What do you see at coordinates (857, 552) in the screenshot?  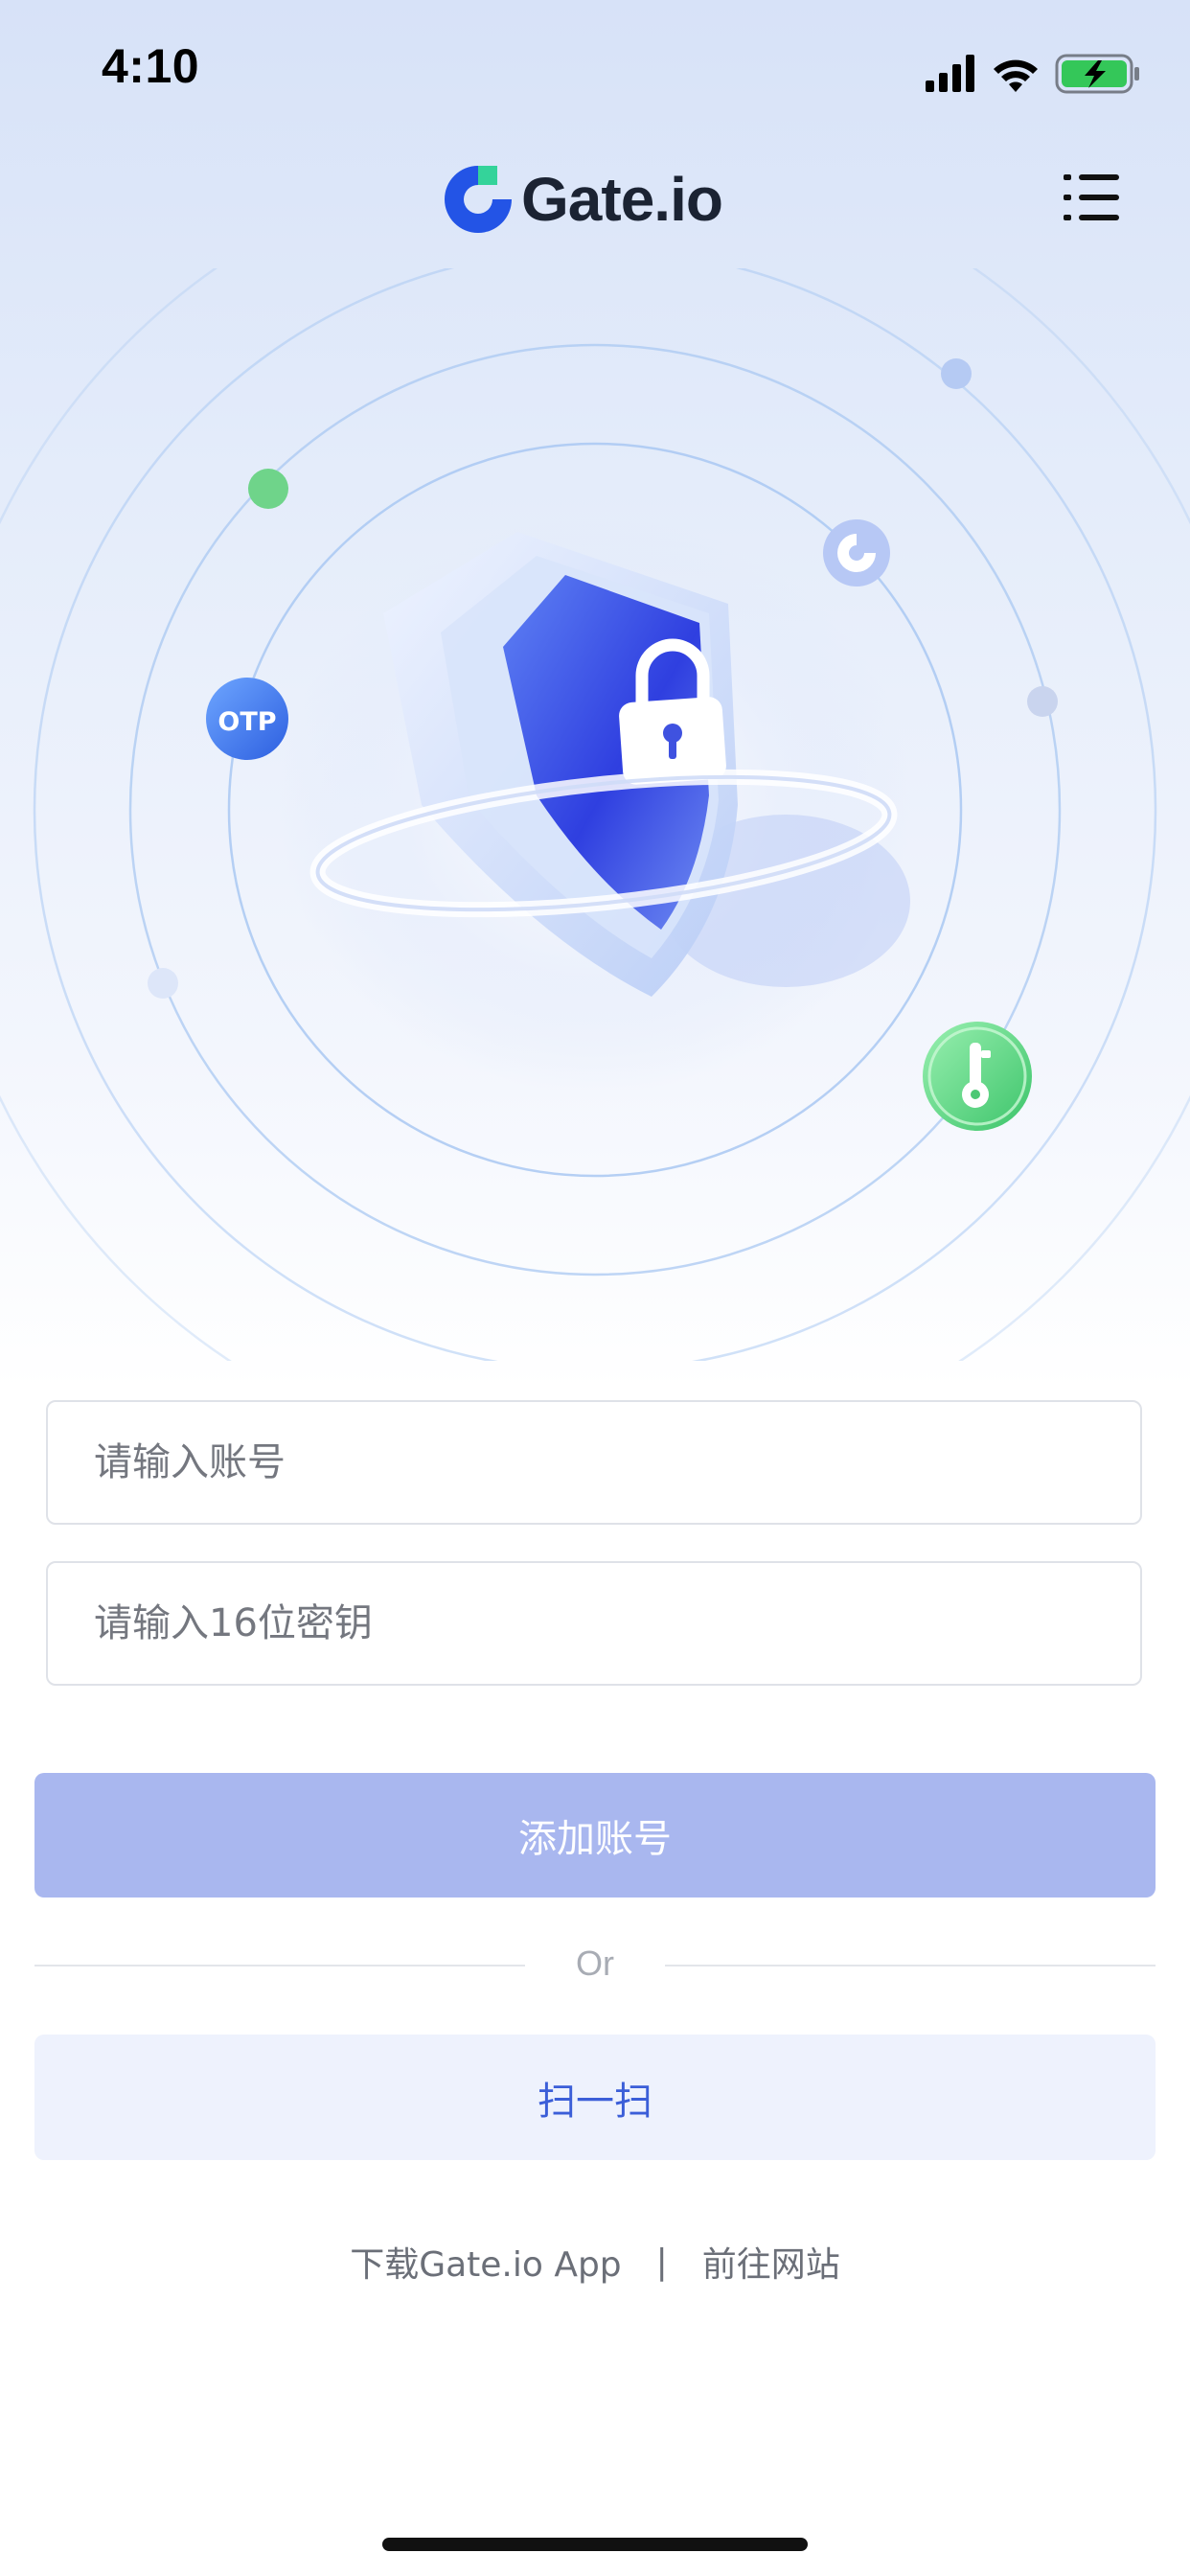 I see `gate-badge-icon` at bounding box center [857, 552].